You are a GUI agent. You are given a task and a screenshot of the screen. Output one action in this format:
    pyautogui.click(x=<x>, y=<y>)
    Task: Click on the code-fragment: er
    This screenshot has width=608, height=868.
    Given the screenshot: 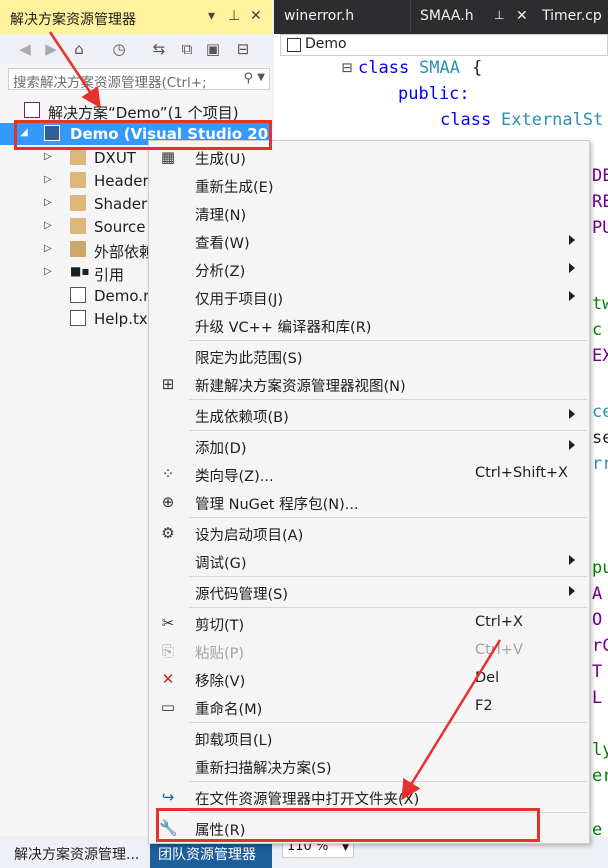 What is the action you would take?
    pyautogui.click(x=600, y=776)
    